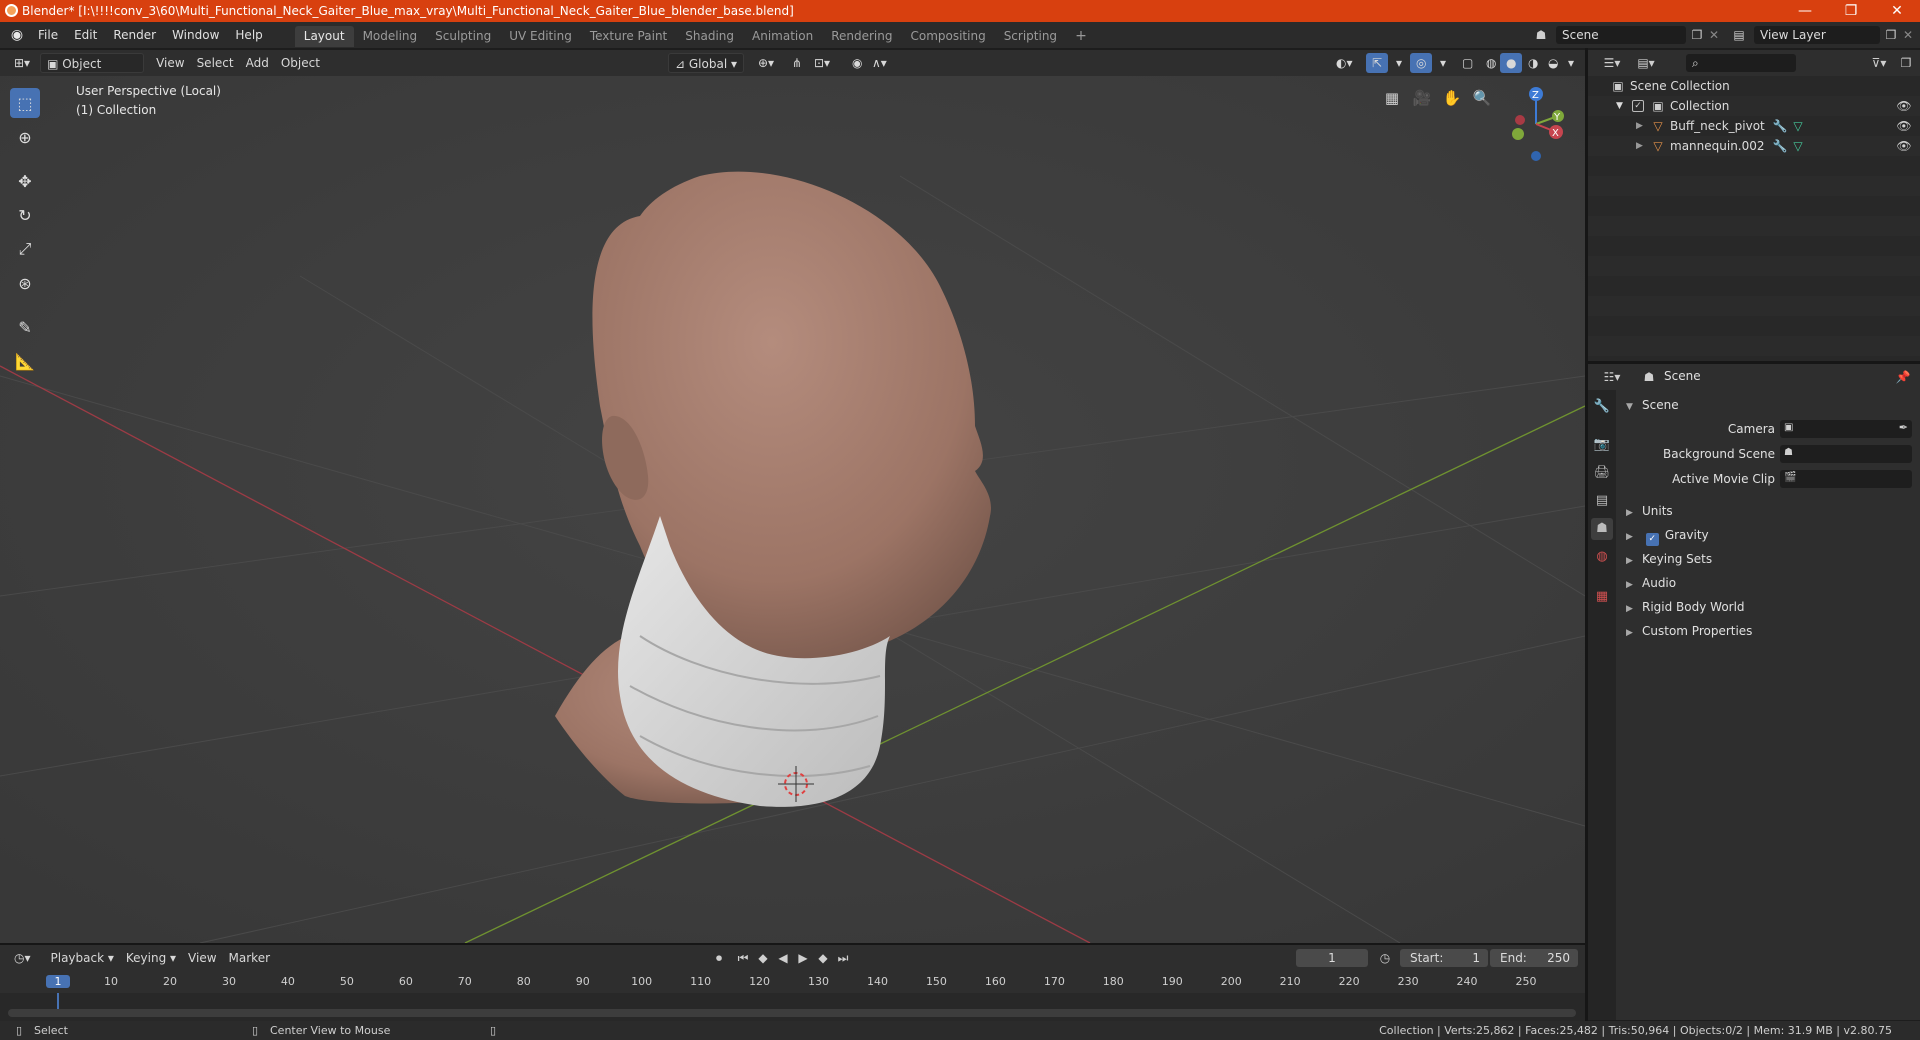 The height and width of the screenshot is (1040, 1920). Describe the element at coordinates (170, 63) in the screenshot. I see `menu-view: View` at that location.